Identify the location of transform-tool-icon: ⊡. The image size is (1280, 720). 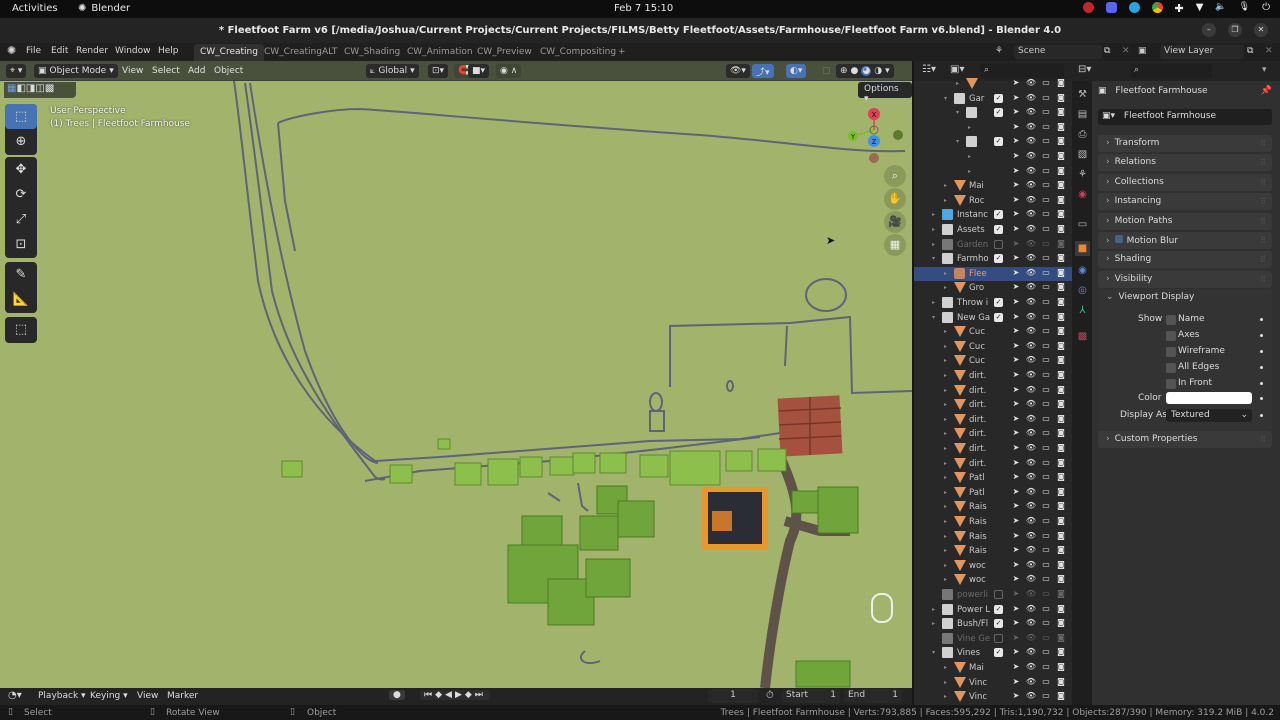
(21, 244).